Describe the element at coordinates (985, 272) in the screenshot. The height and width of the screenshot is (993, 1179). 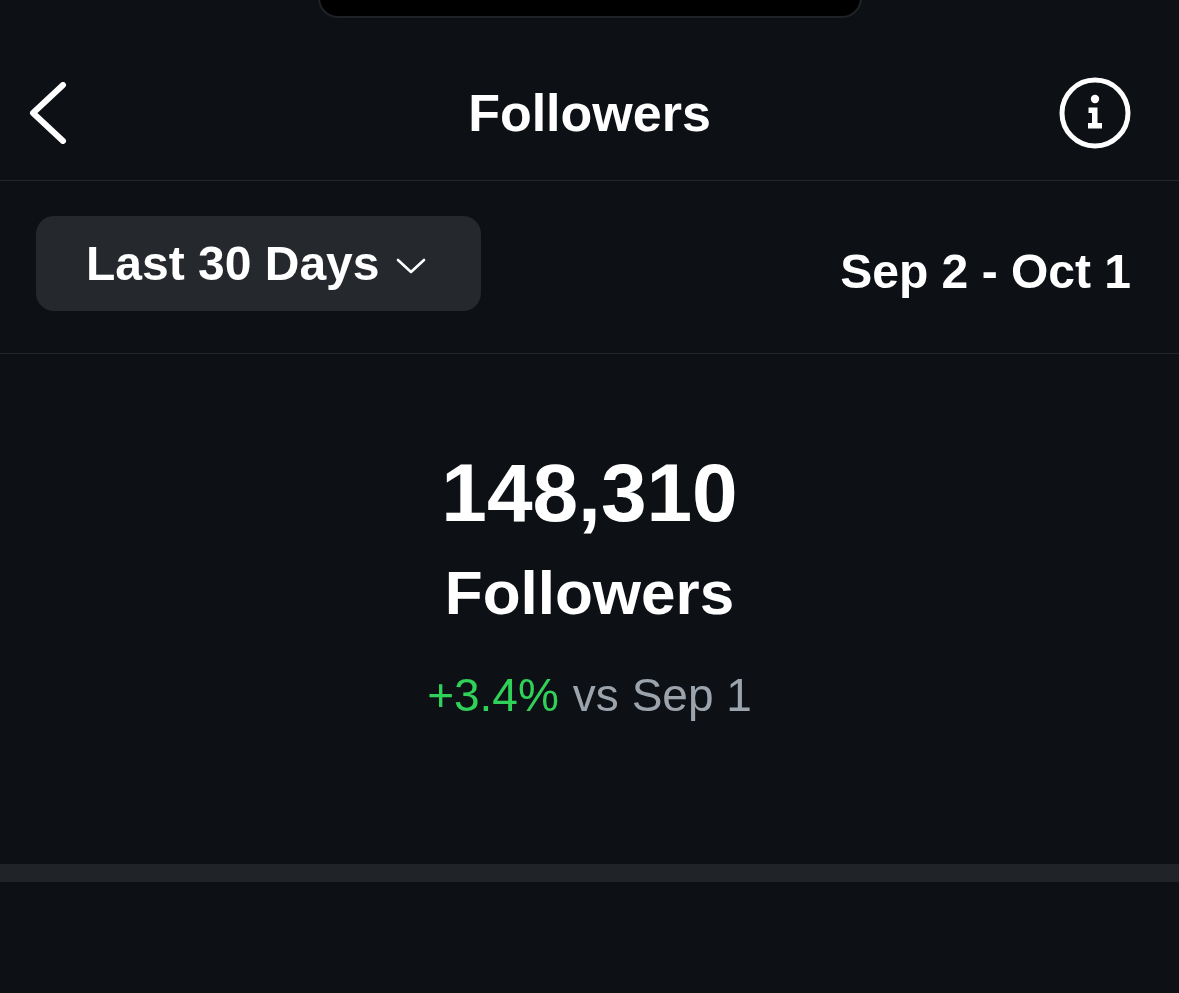
I see `date-range-label: Sep 2 - Oct 1` at that location.